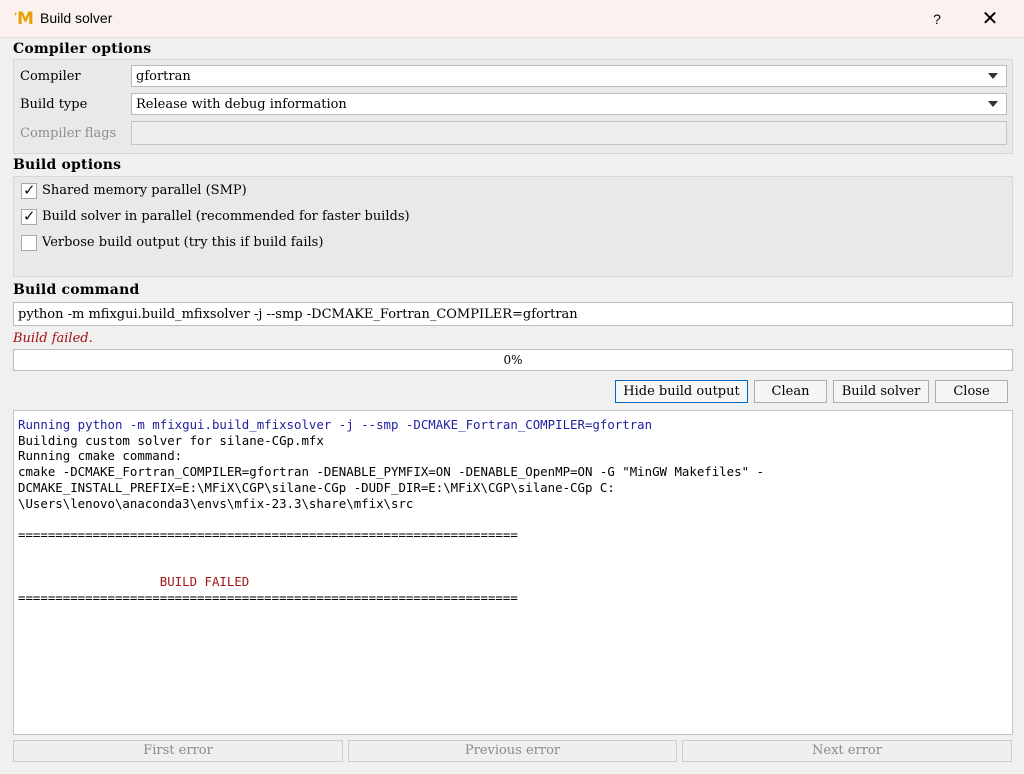 This screenshot has height=774, width=1024. I want to click on build-type-select-value: Release with debug information, so click(241, 104).